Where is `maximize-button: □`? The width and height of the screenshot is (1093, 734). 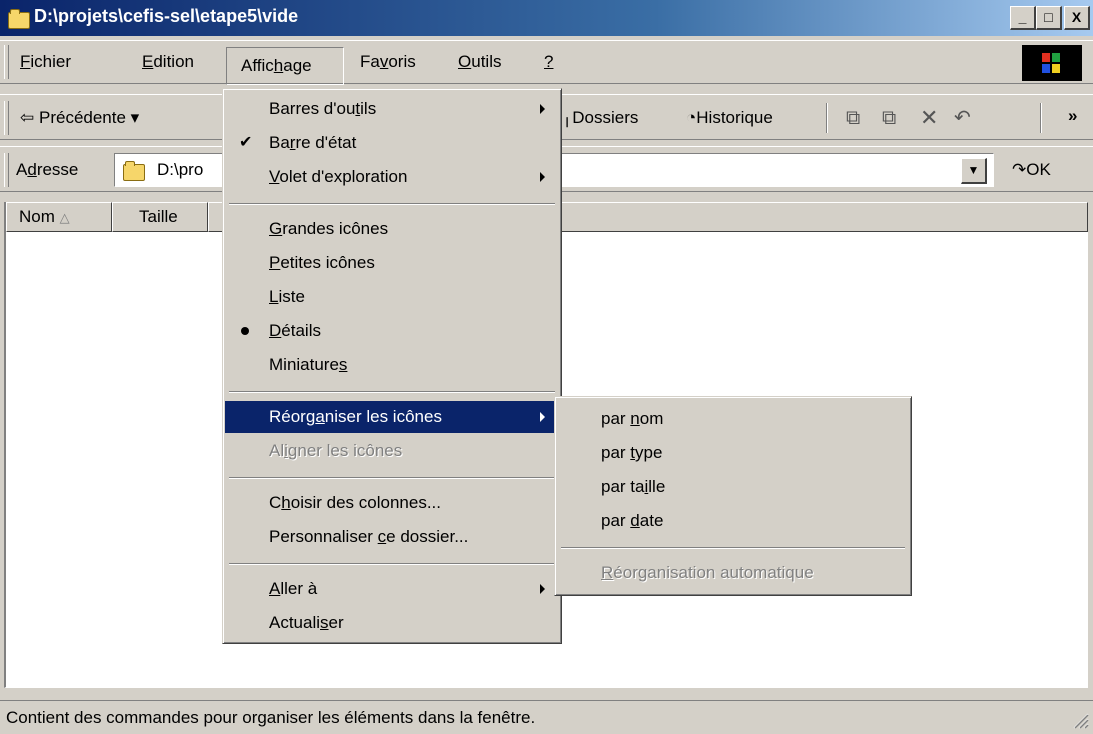
maximize-button: □ is located at coordinates (1049, 18).